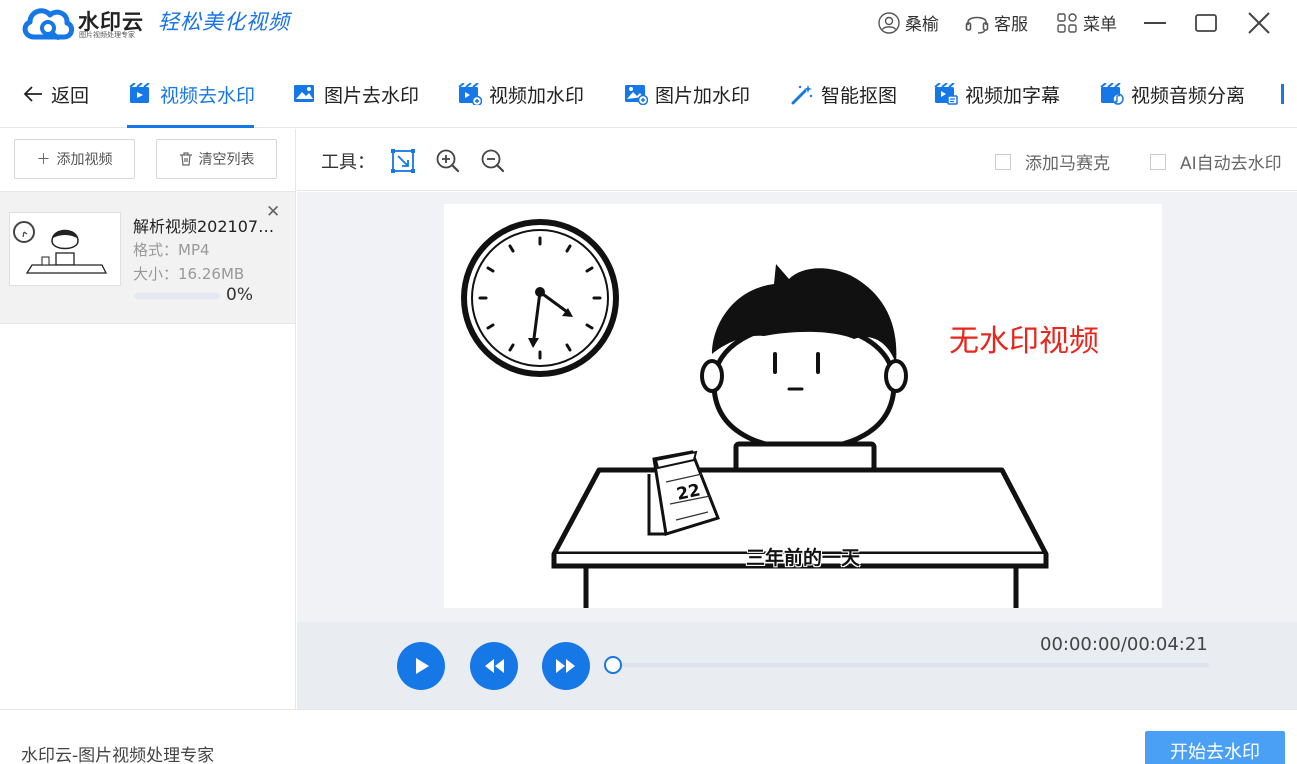 Image resolution: width=1297 pixels, height=764 pixels. Describe the element at coordinates (43, 160) in the screenshot. I see `plus-icon: ＋` at that location.